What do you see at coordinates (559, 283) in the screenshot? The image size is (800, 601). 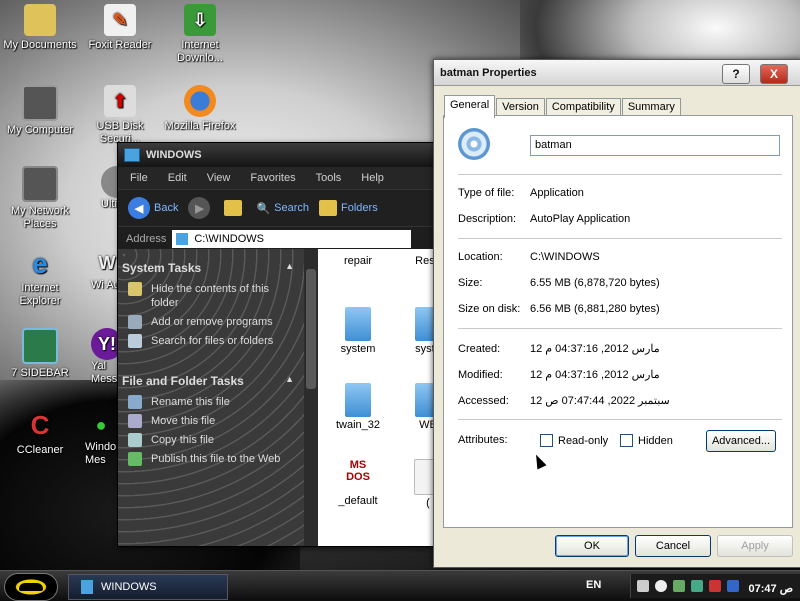 I see `size-row: Size: 6.55 MB (6,878,720 bytes)` at bounding box center [559, 283].